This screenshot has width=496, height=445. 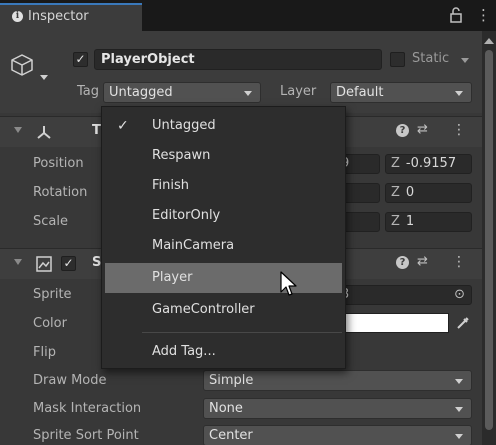 I want to click on menu-separator, so click(x=242, y=332).